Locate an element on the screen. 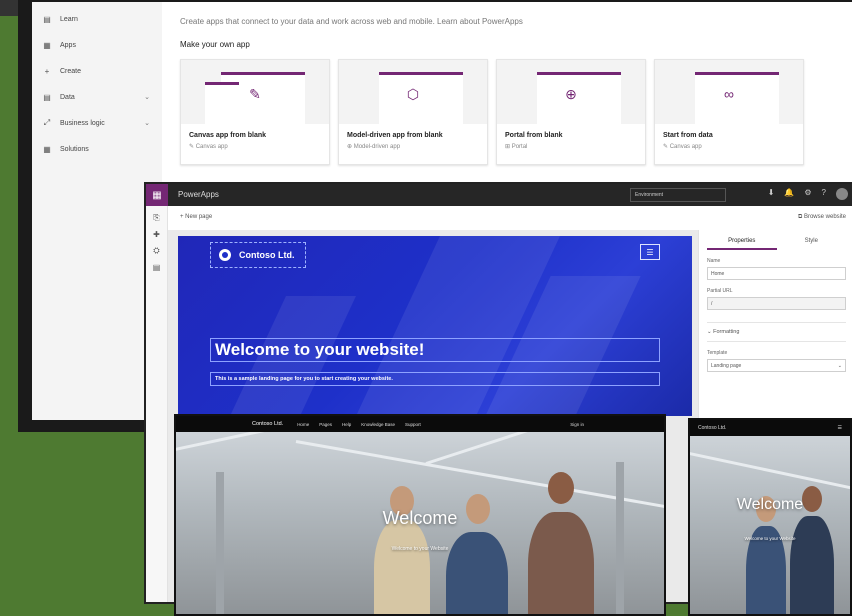 The width and height of the screenshot is (852, 616). name-label: Name is located at coordinates (714, 261).